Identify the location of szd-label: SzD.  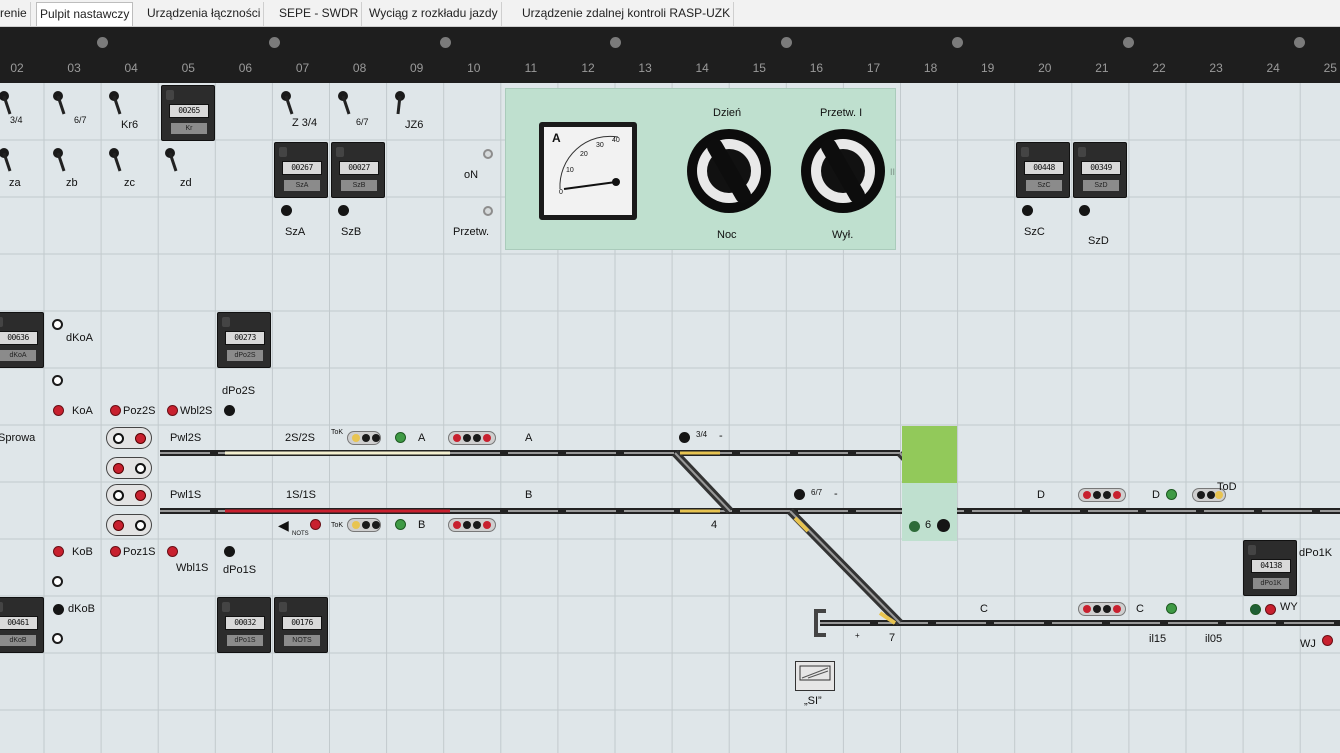
(1098, 241).